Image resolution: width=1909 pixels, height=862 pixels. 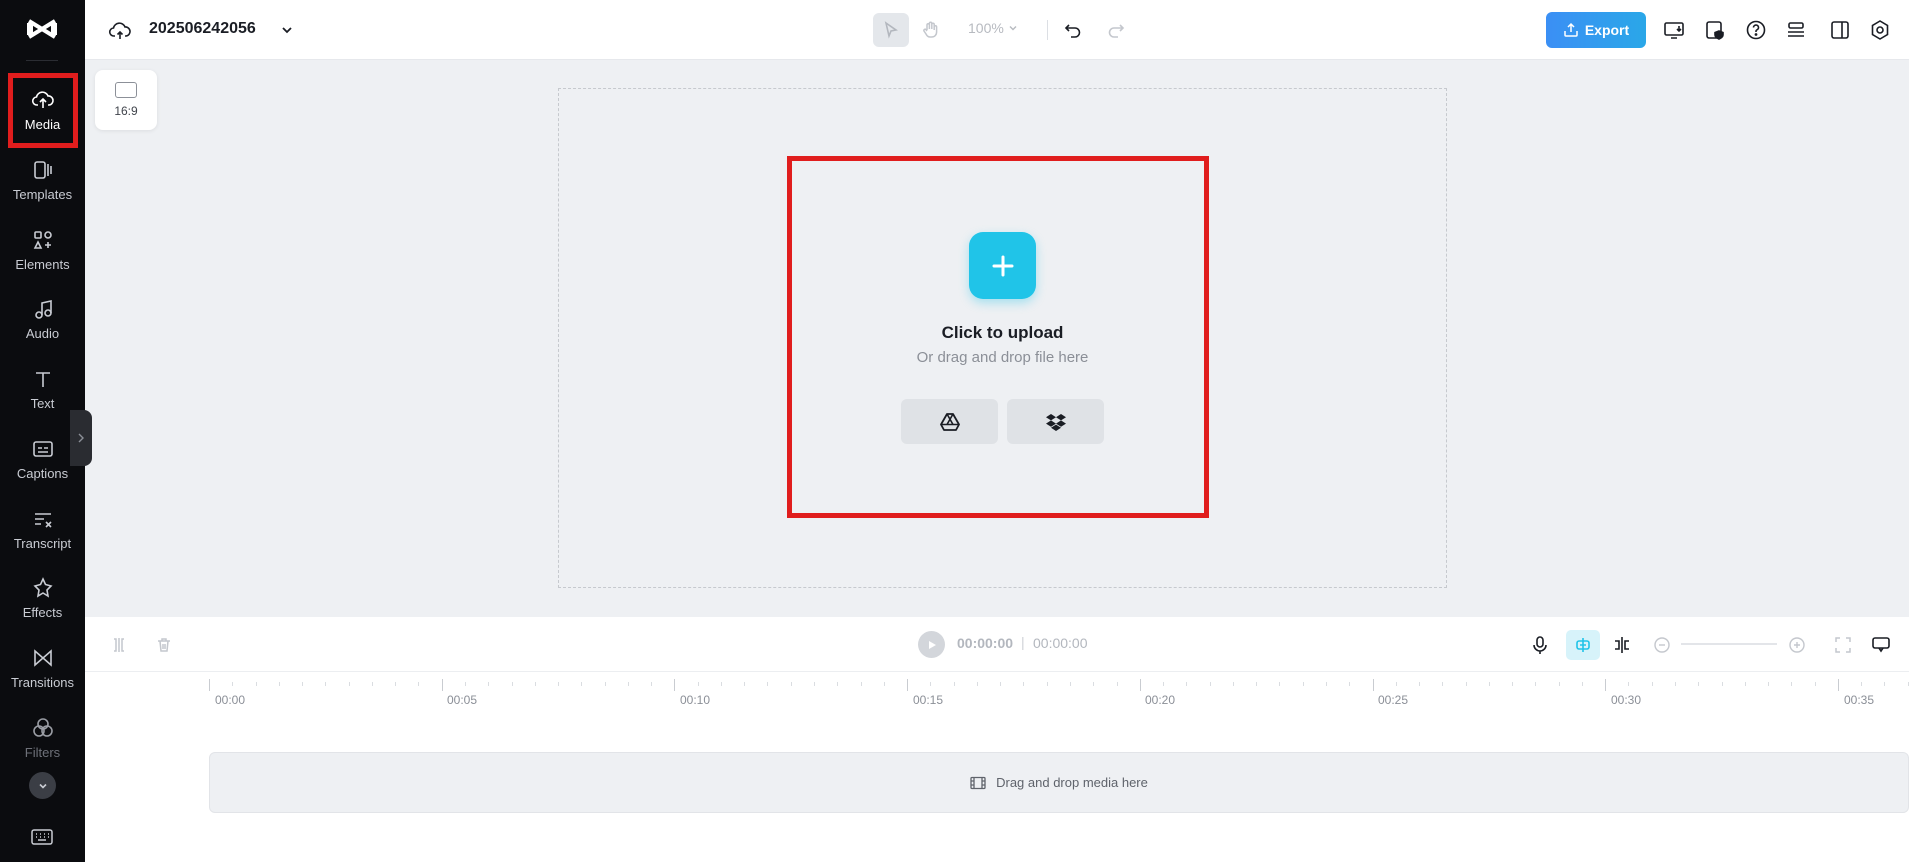 I want to click on sidebar-item-label: Filters, so click(x=42, y=752).